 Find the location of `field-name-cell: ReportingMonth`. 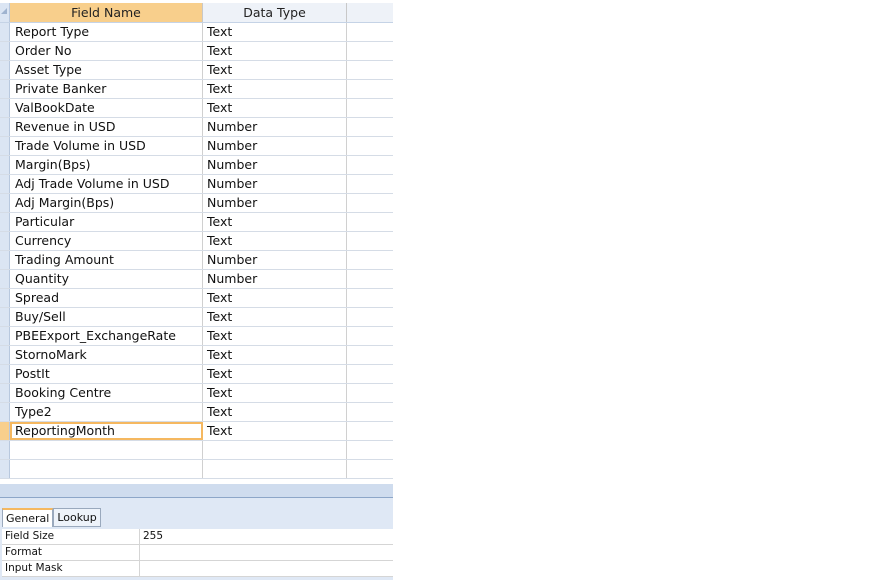

field-name-cell: ReportingMonth is located at coordinates (106, 431).